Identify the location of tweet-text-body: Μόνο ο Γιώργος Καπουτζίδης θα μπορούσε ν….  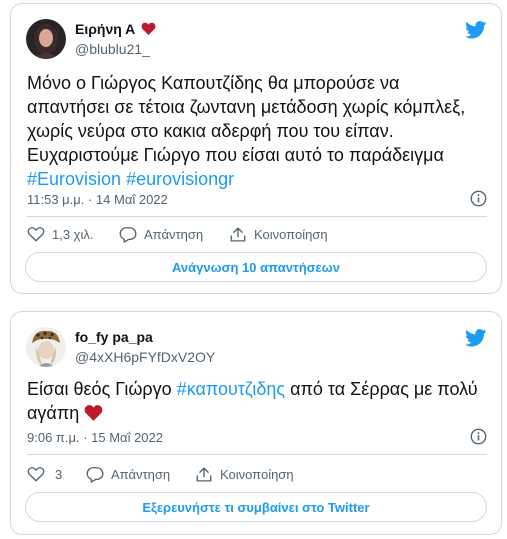
(246, 119).